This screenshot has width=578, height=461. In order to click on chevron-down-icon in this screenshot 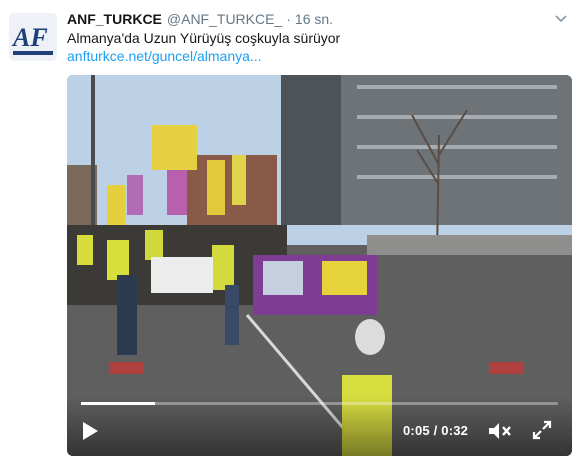, I will do `click(561, 19)`.